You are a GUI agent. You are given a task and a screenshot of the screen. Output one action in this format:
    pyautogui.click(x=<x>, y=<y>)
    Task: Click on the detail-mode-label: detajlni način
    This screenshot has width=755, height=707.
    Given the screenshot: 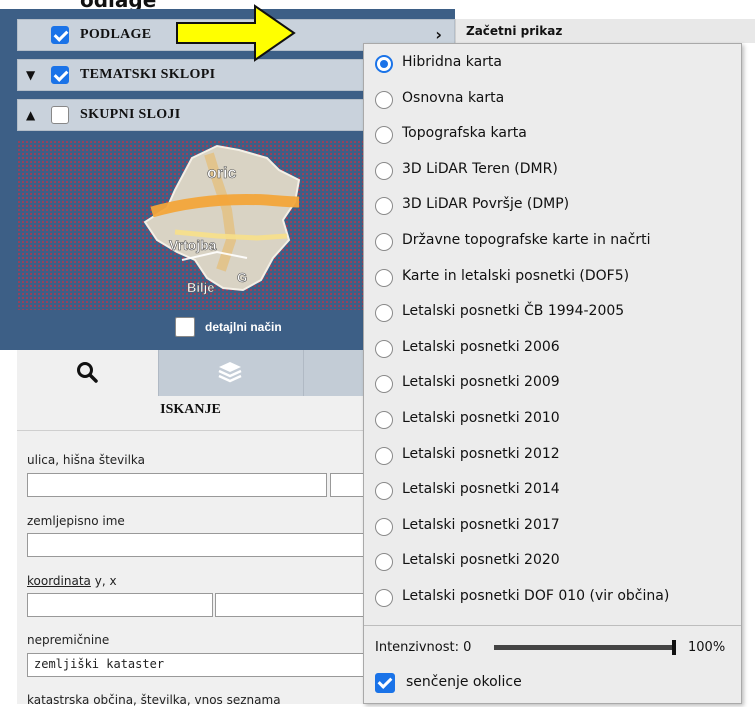 What is the action you would take?
    pyautogui.click(x=243, y=327)
    